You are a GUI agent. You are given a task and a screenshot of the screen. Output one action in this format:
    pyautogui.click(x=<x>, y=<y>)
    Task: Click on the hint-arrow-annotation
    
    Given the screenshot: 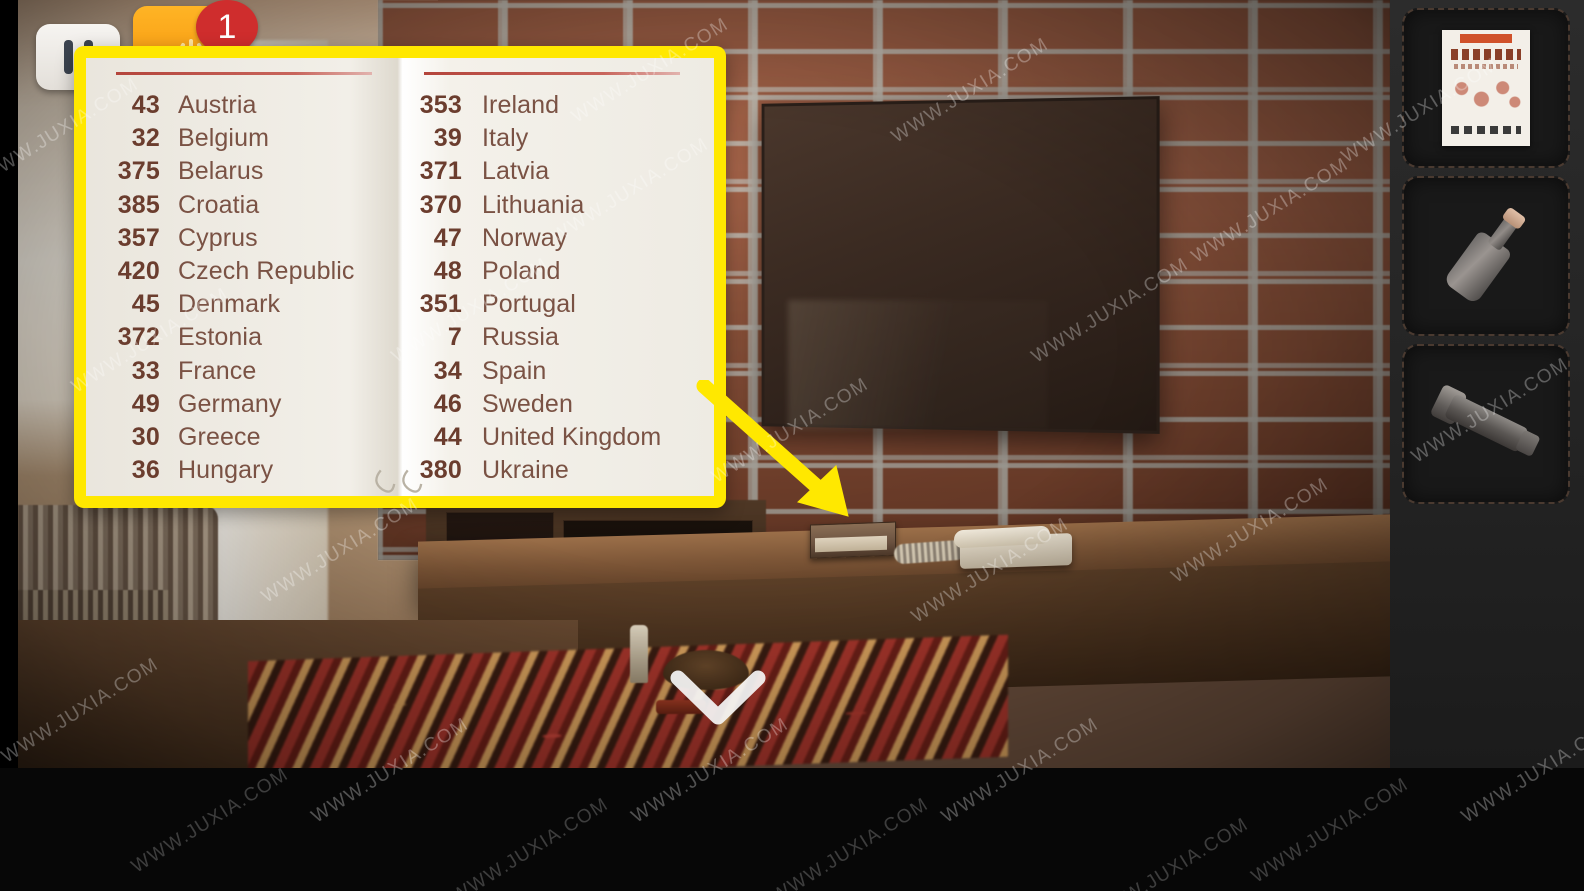 What is the action you would take?
    pyautogui.click(x=772, y=448)
    